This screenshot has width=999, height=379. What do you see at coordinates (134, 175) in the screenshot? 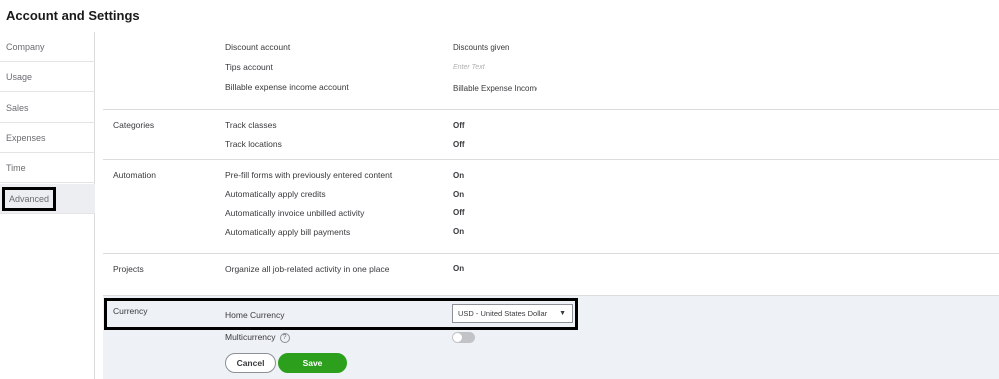
I see `section-title: Automation` at bounding box center [134, 175].